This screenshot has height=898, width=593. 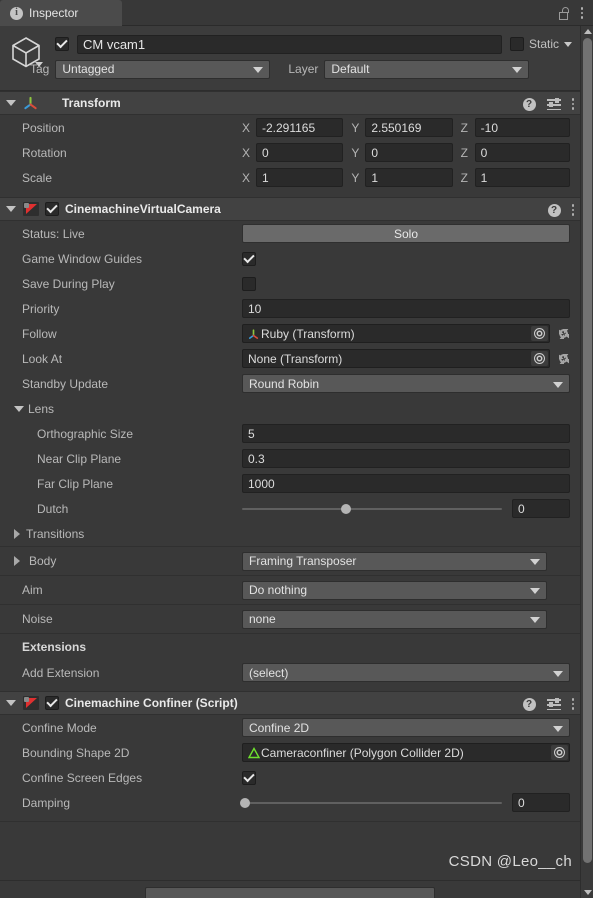 What do you see at coordinates (46, 802) in the screenshot?
I see `label-damping: Damping` at bounding box center [46, 802].